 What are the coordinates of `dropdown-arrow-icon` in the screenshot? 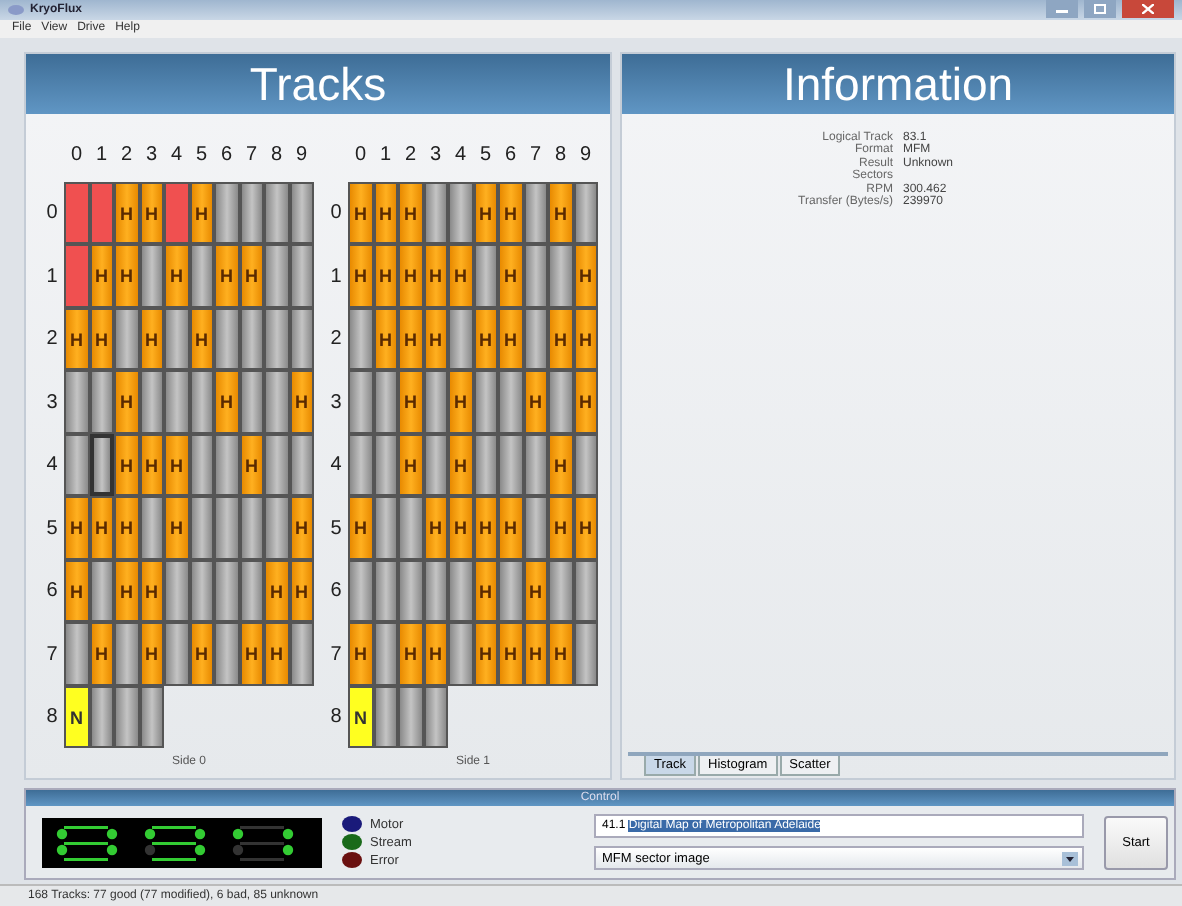 It's located at (1070, 858).